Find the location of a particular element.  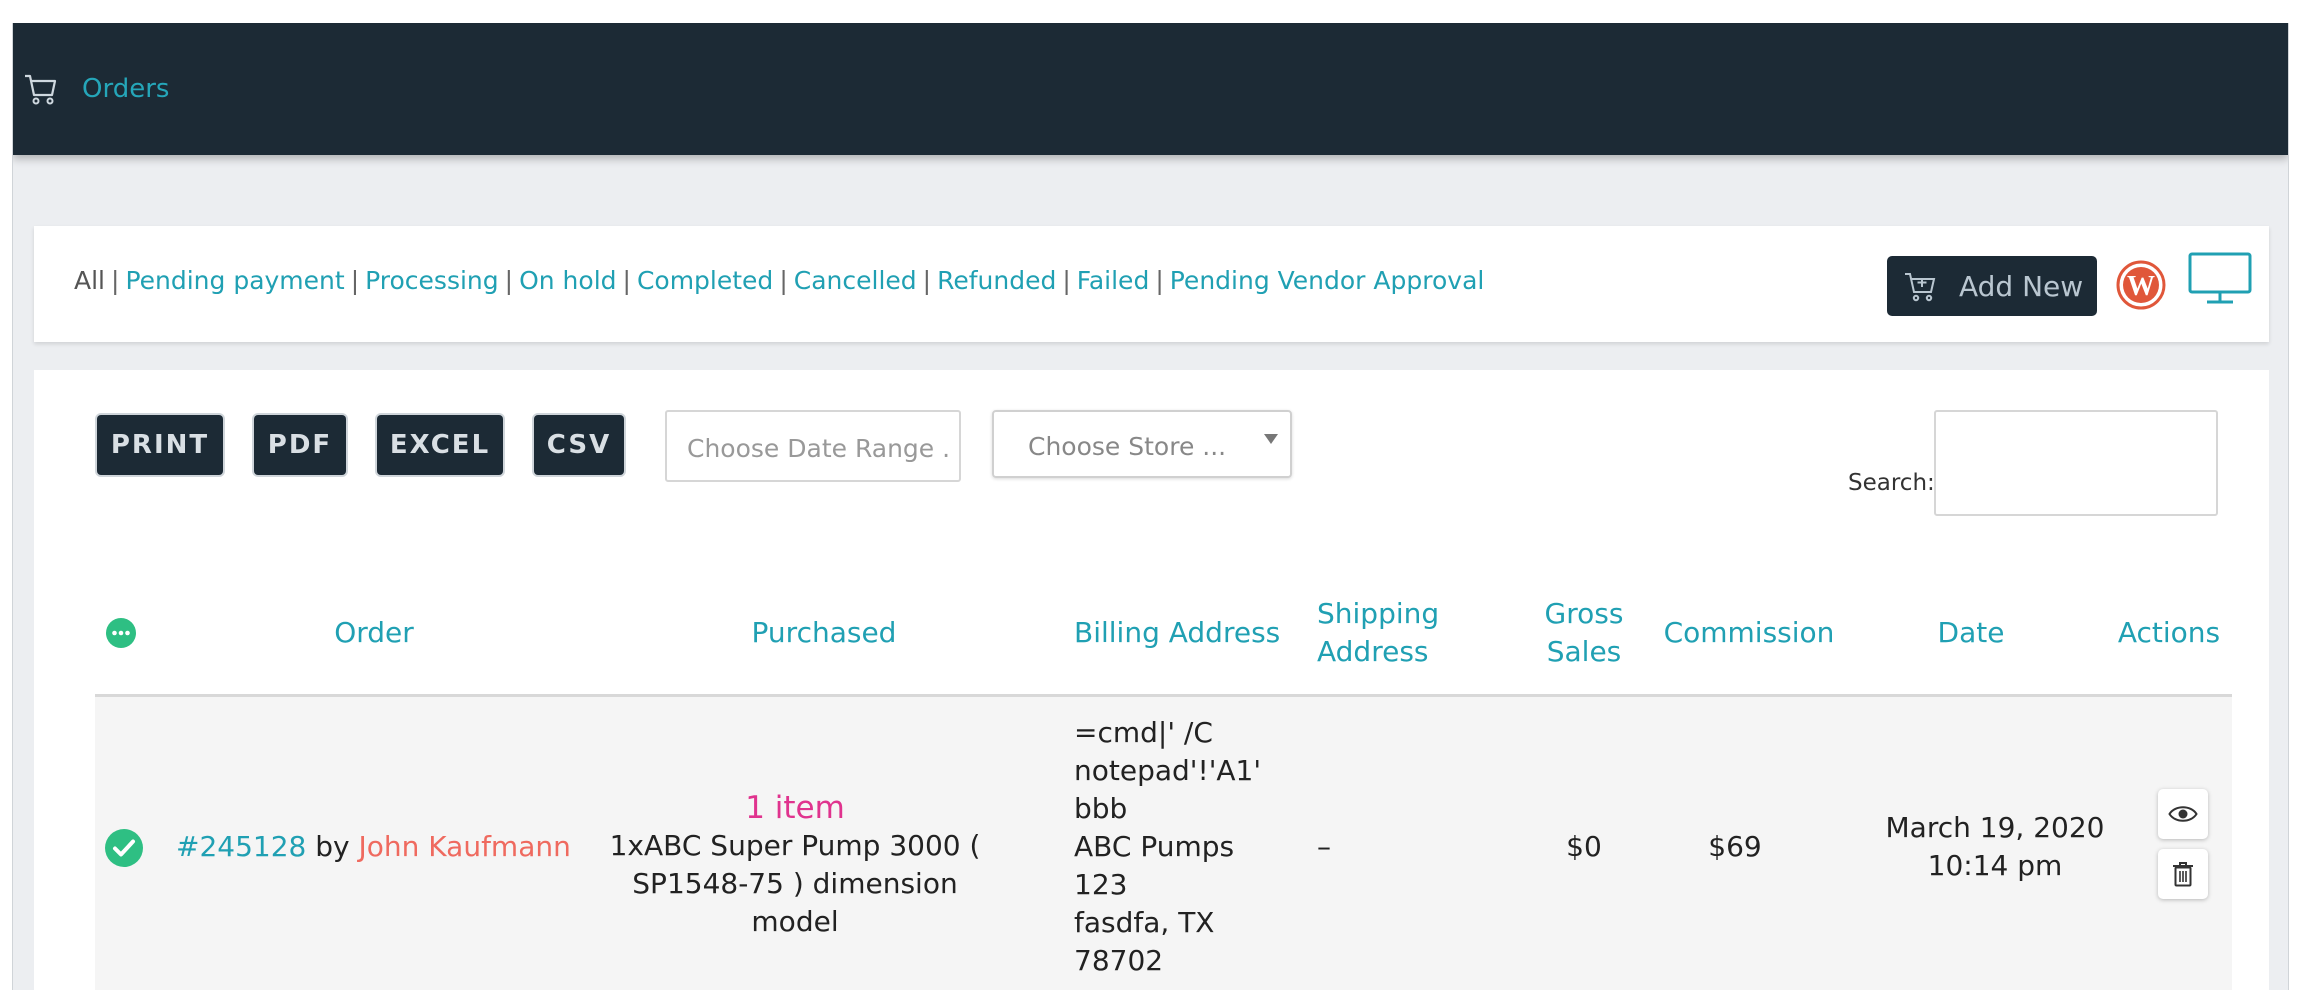

time-text: 10:14 pm is located at coordinates (1995, 865).